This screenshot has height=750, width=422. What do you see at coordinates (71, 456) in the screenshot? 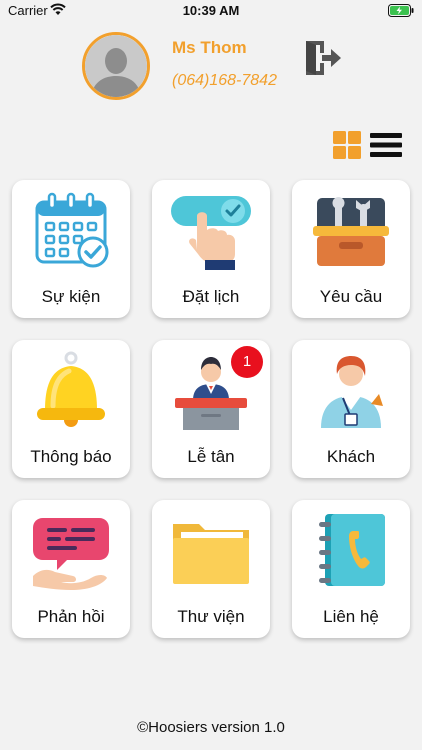
I see `tile-label: Thông báo` at bounding box center [71, 456].